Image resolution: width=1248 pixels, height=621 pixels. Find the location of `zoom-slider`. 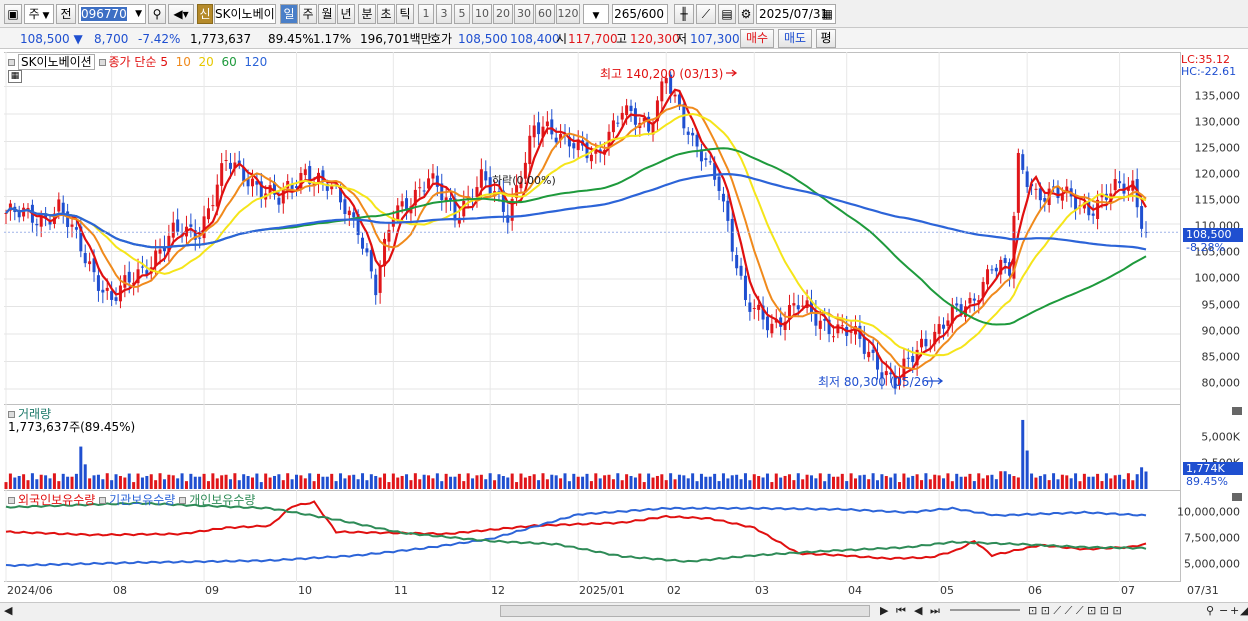

zoom-slider is located at coordinates (985, 610).